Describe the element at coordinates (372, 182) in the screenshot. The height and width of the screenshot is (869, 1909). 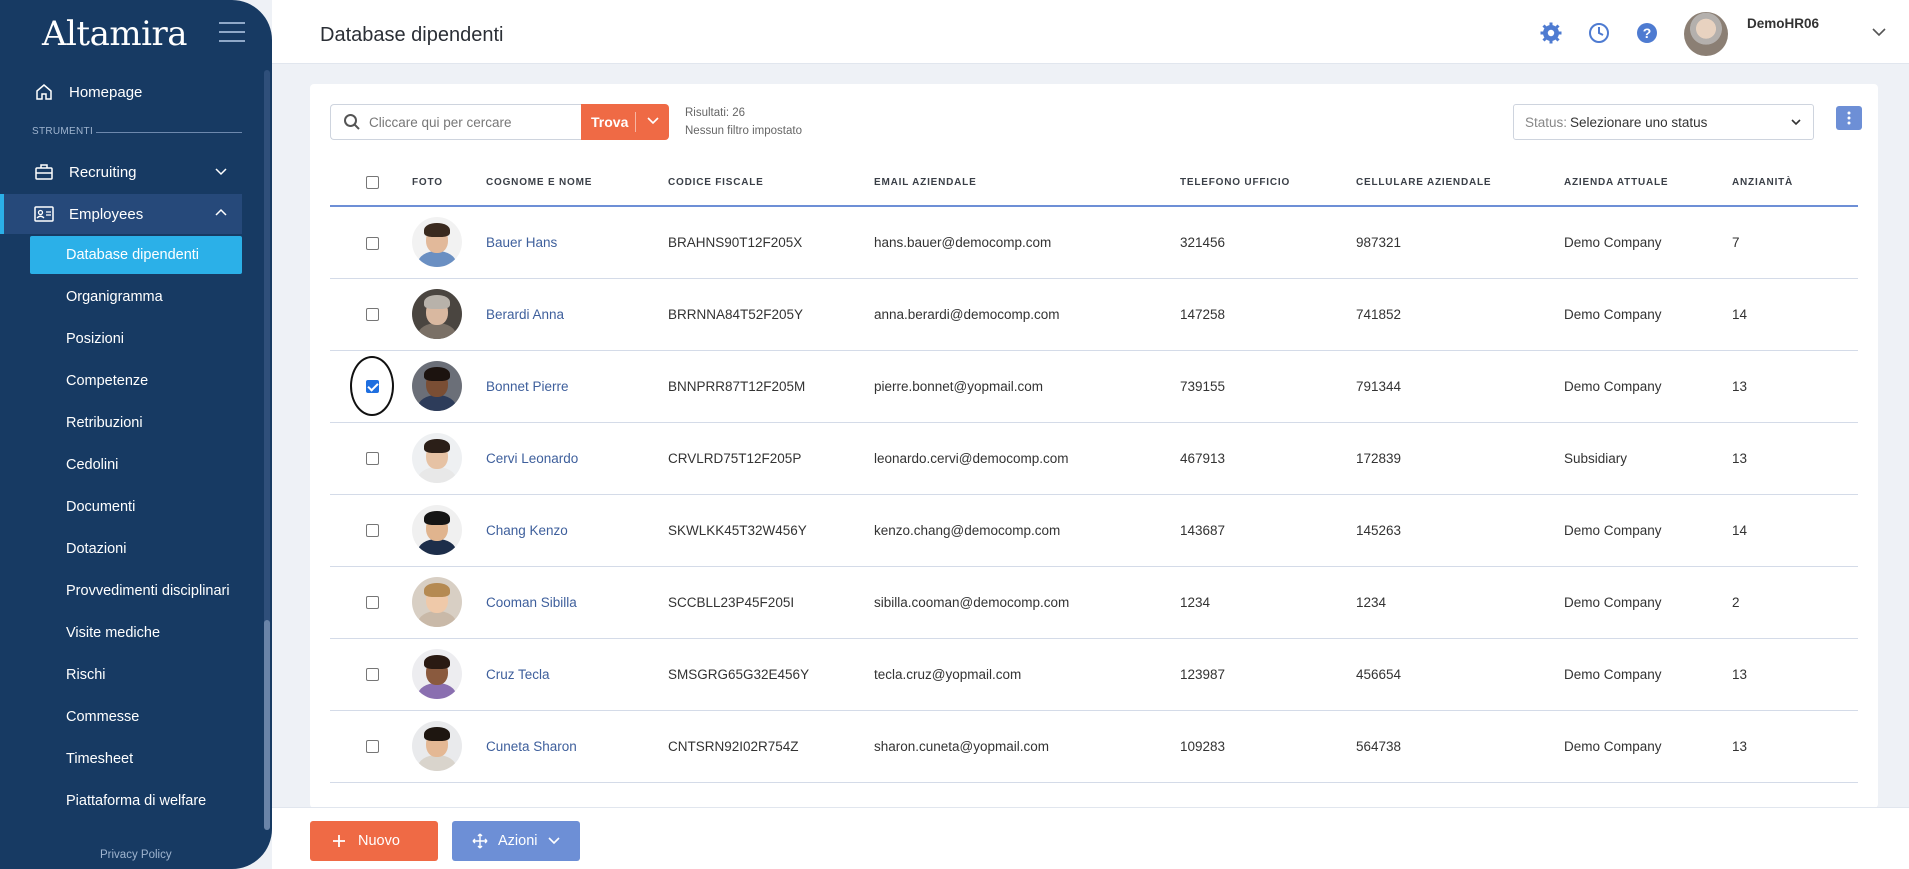
I see `select-all-checkbox` at that location.